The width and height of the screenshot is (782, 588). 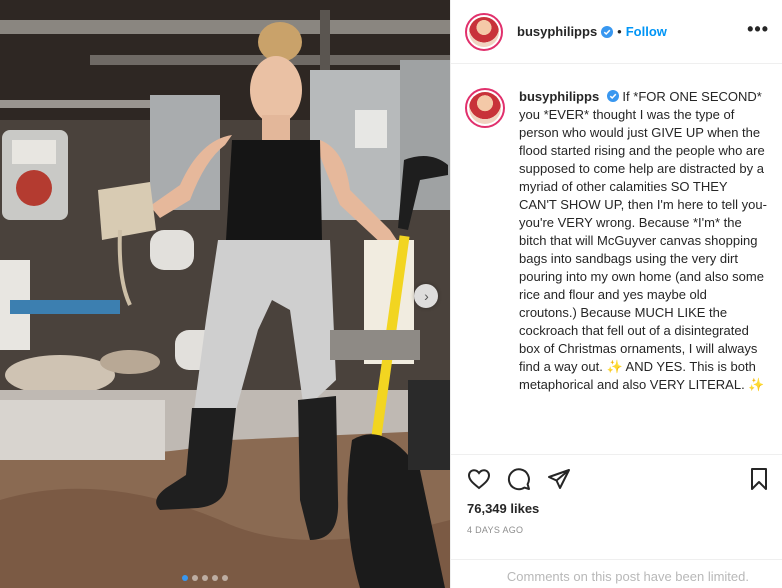 I want to click on likes-count: 76,349 likes, so click(x=503, y=508).